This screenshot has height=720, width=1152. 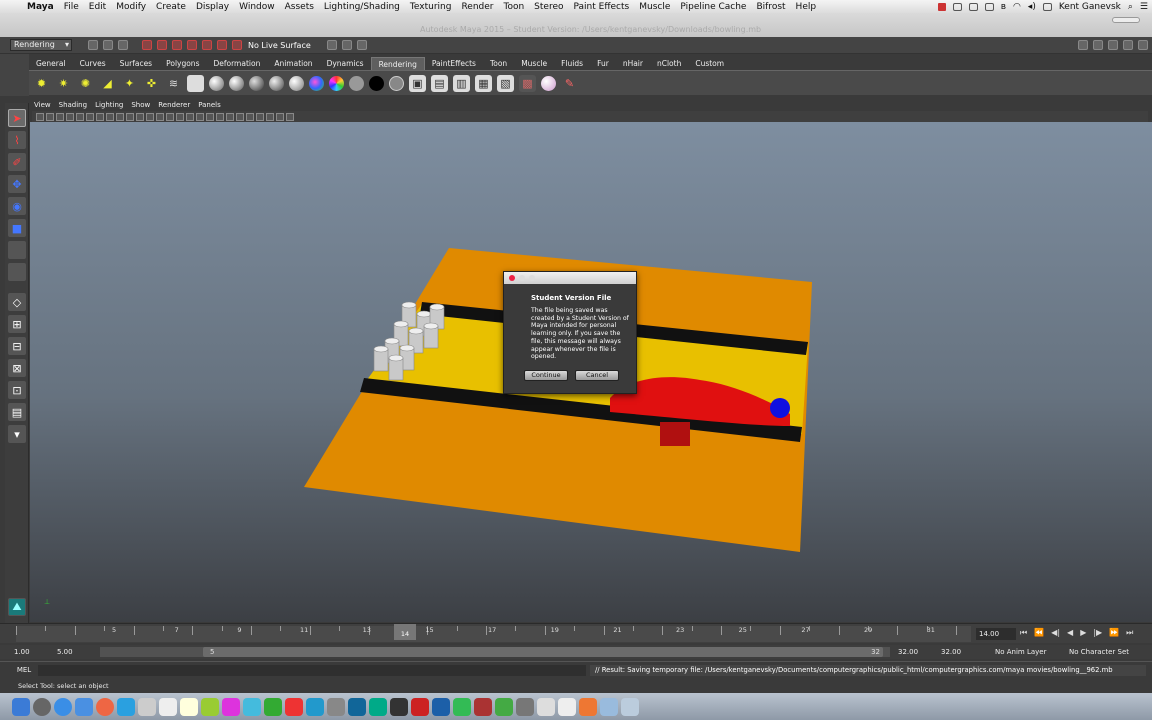 What do you see at coordinates (498, 63) in the screenshot?
I see `tab-toon: Toon` at bounding box center [498, 63].